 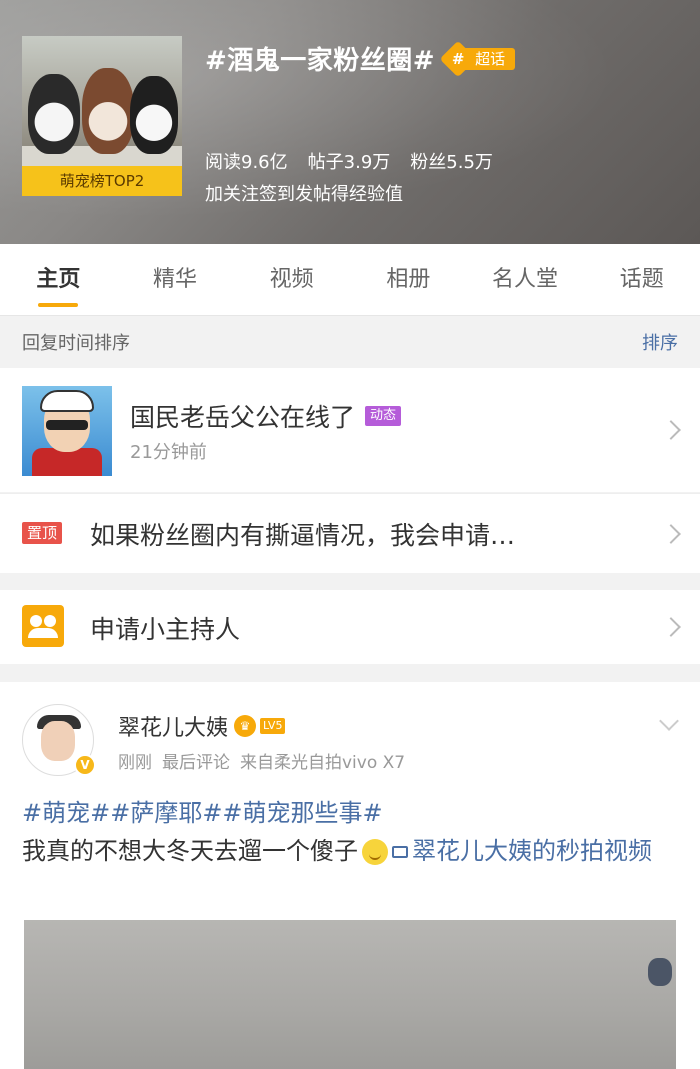 What do you see at coordinates (458, 58) in the screenshot?
I see `hashtag-icon: #` at bounding box center [458, 58].